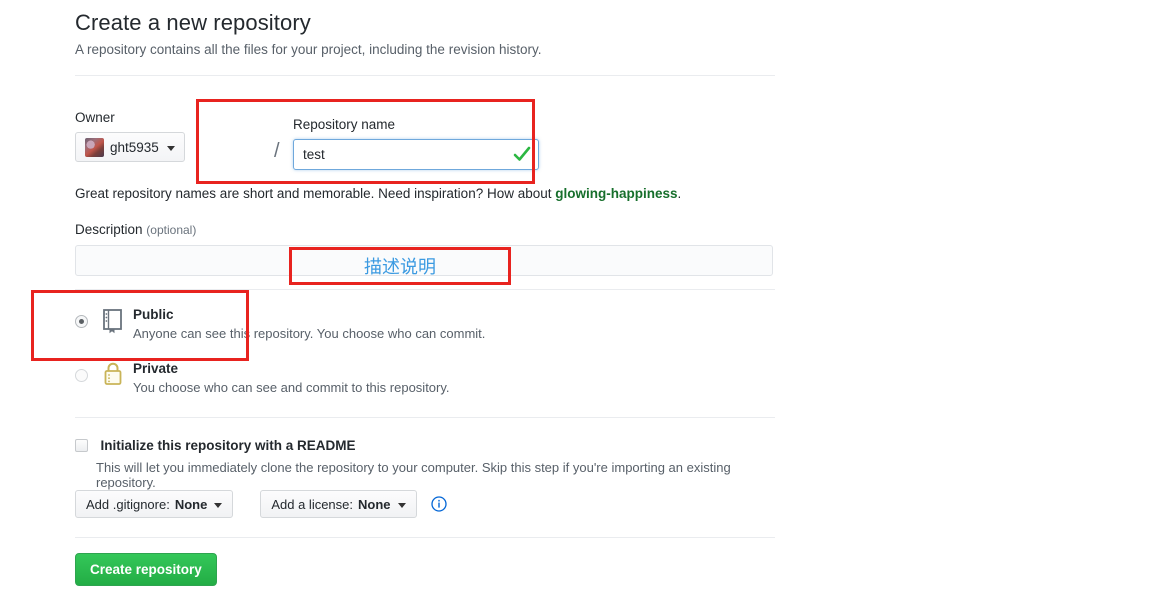 The image size is (1160, 596). I want to click on gitignore-value: None, so click(191, 504).